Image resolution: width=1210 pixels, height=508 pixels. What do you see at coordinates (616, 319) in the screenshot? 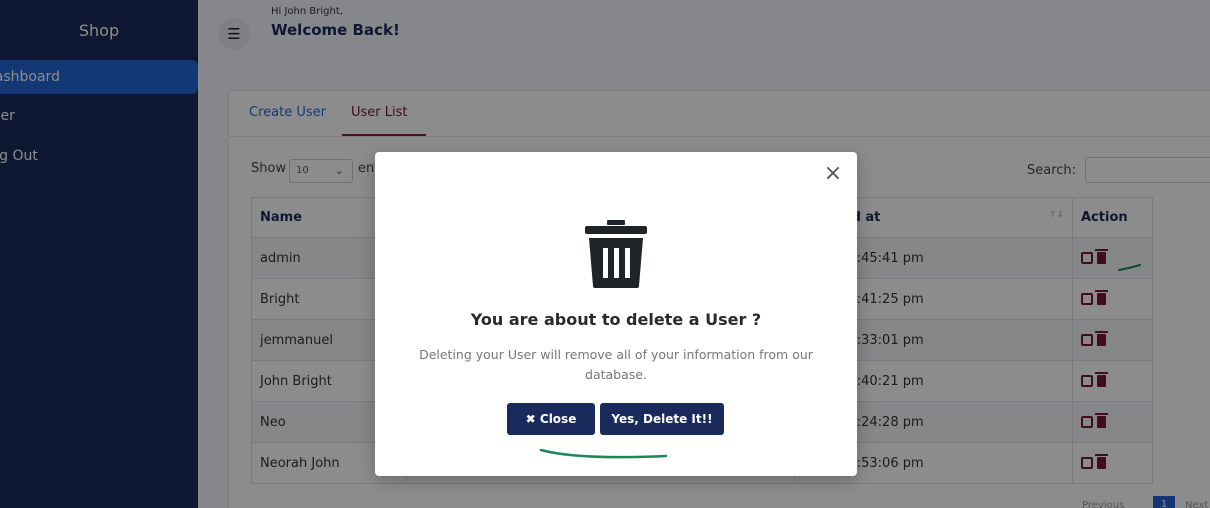
I see `modal-title: You are about to delete a User ?` at bounding box center [616, 319].